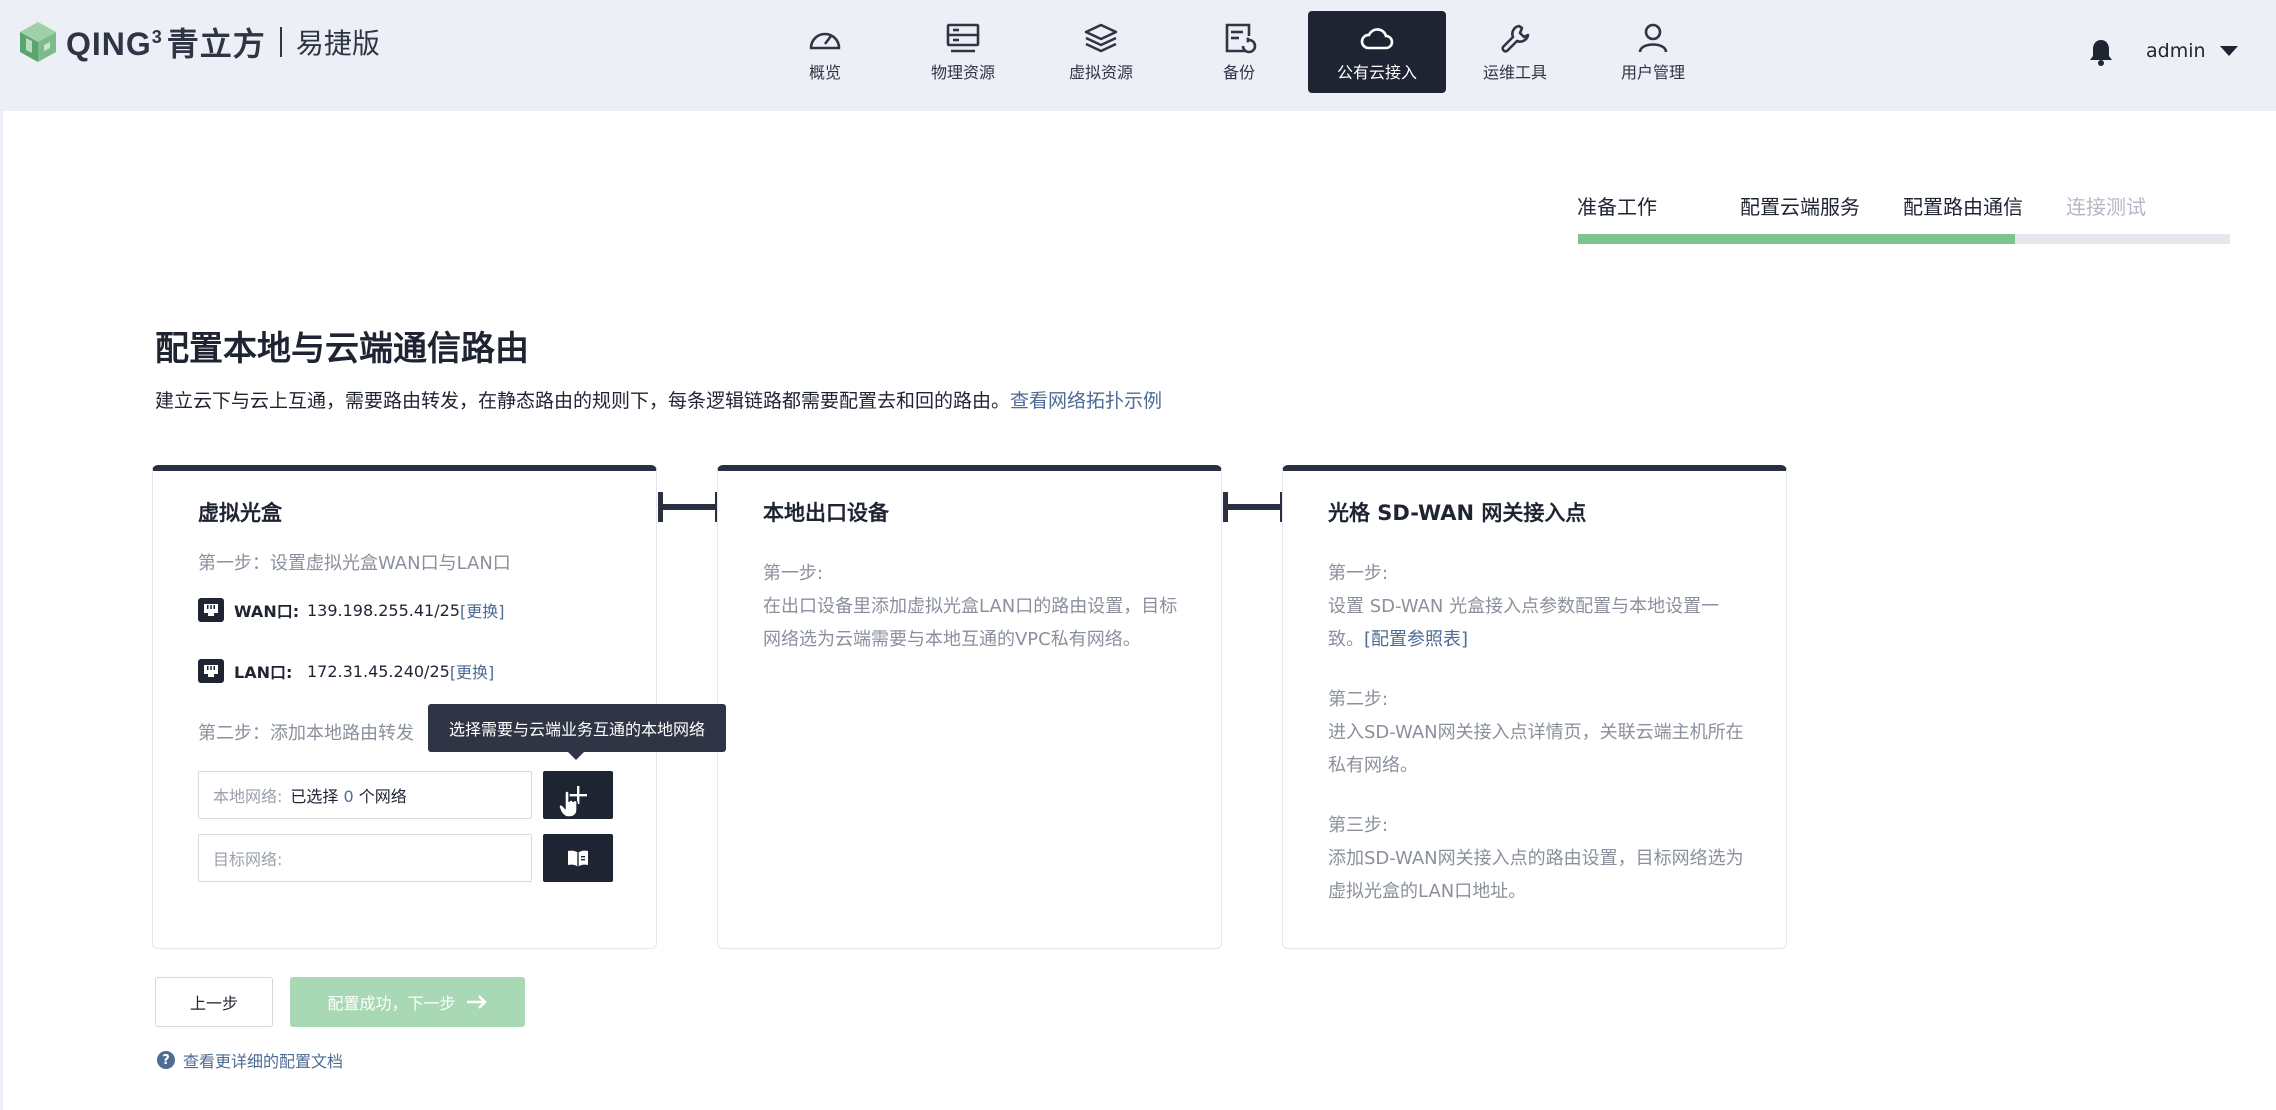 The width and height of the screenshot is (2276, 1110). I want to click on nav-label: 运维工具, so click(1514, 72).